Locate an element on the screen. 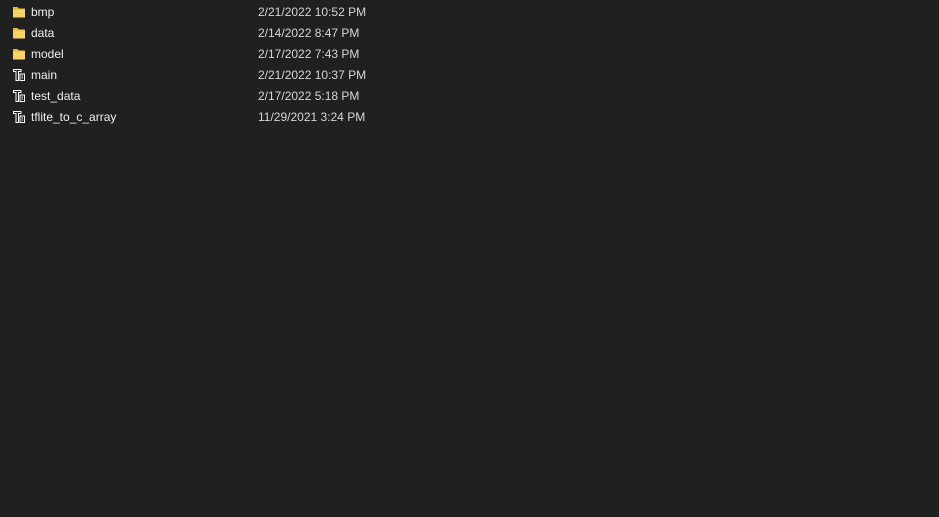  file-name: main is located at coordinates (44, 75).